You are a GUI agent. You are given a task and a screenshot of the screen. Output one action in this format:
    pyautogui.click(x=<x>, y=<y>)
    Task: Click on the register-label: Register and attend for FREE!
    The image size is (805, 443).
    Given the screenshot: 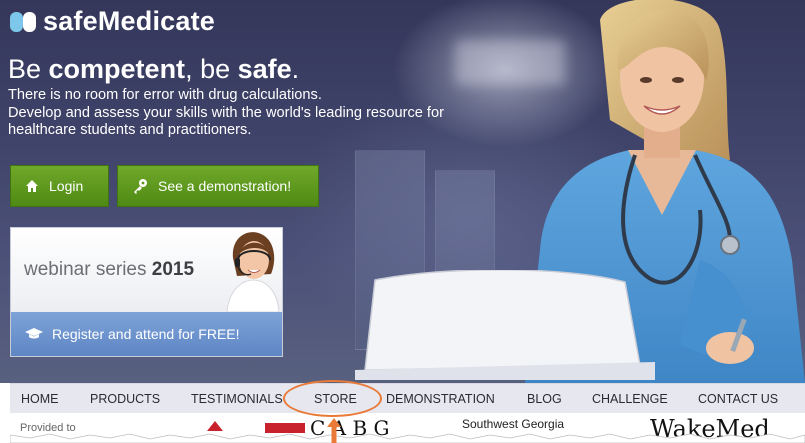 What is the action you would take?
    pyautogui.click(x=146, y=334)
    